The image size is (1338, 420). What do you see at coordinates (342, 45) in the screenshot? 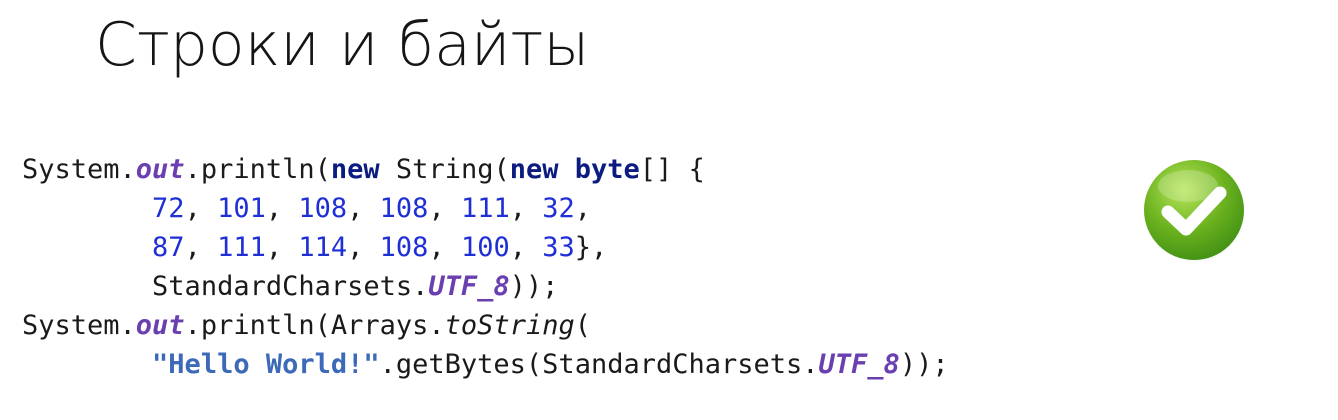
I see `slide-title: Строки и байты` at bounding box center [342, 45].